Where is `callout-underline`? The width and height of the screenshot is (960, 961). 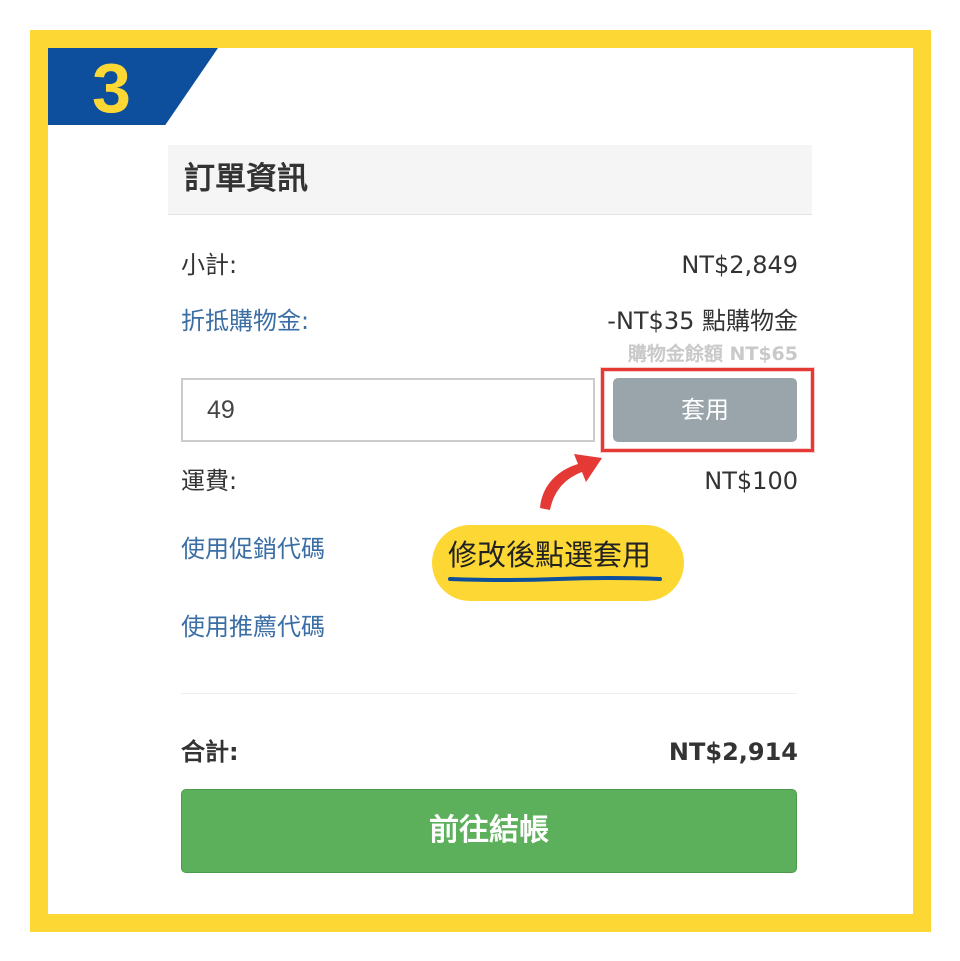 callout-underline is located at coordinates (555, 579).